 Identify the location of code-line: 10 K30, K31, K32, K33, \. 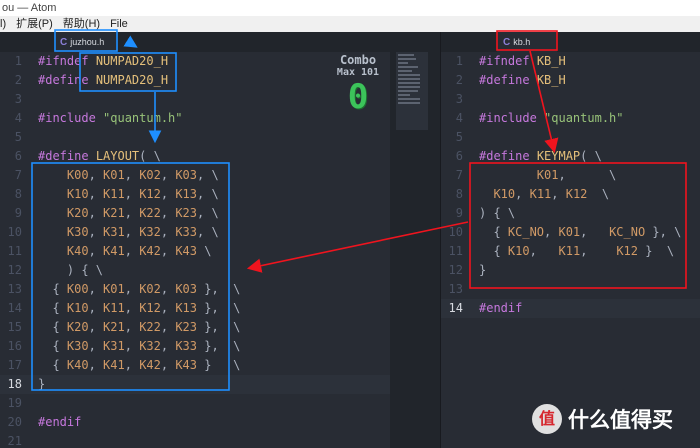
(195, 232).